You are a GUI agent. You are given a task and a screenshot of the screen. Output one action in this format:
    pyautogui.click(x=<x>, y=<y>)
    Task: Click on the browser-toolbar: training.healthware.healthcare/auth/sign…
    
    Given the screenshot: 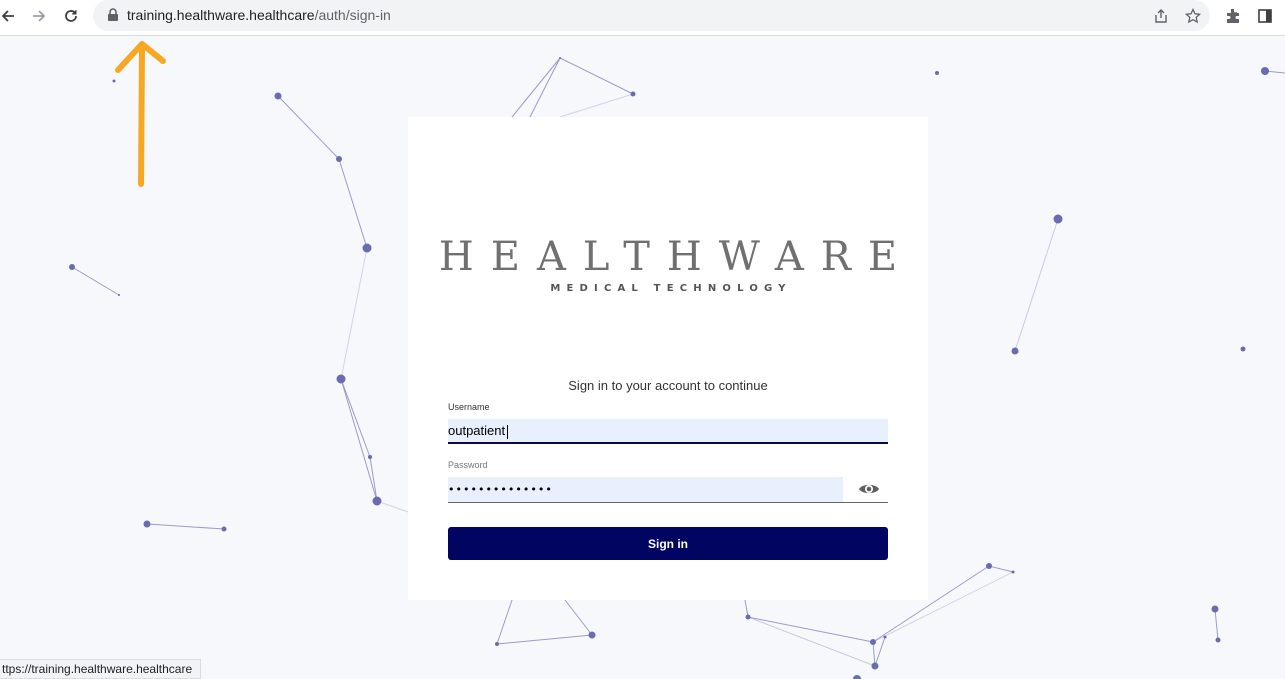 What is the action you would take?
    pyautogui.click(x=642, y=18)
    